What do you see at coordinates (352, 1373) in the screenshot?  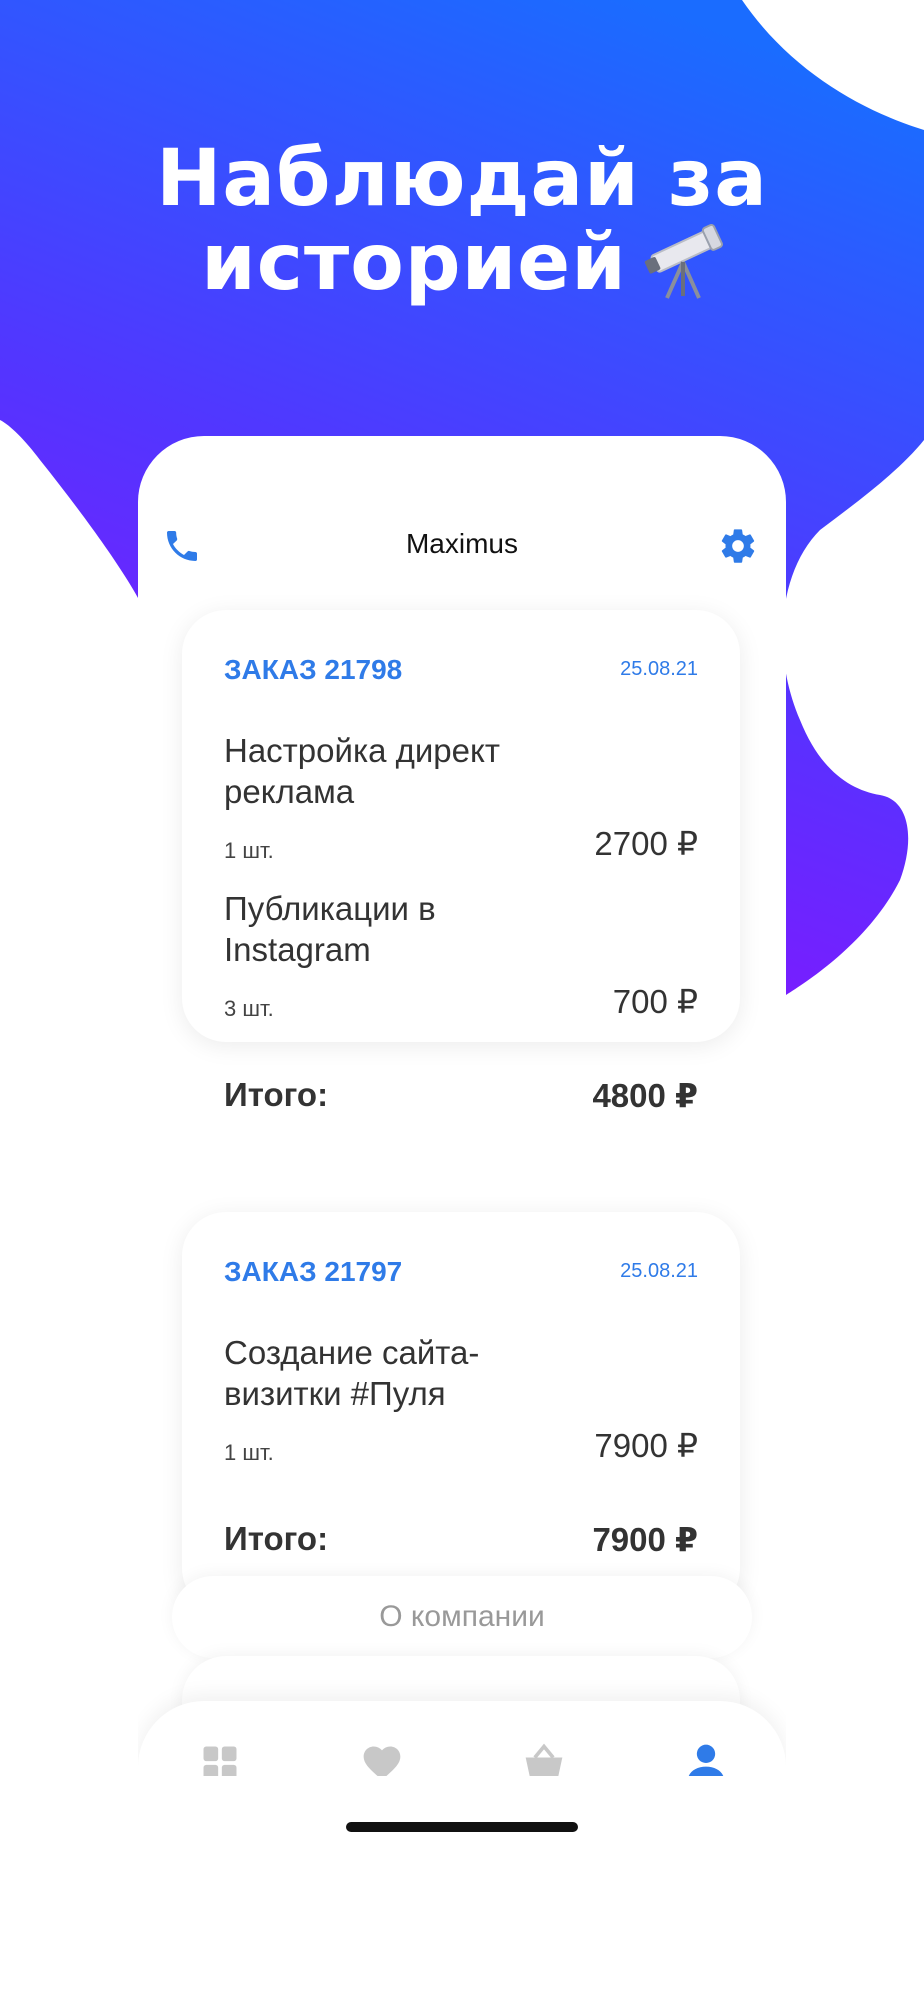 I see `item-name: Создание сайта-визитки #Пуля` at bounding box center [352, 1373].